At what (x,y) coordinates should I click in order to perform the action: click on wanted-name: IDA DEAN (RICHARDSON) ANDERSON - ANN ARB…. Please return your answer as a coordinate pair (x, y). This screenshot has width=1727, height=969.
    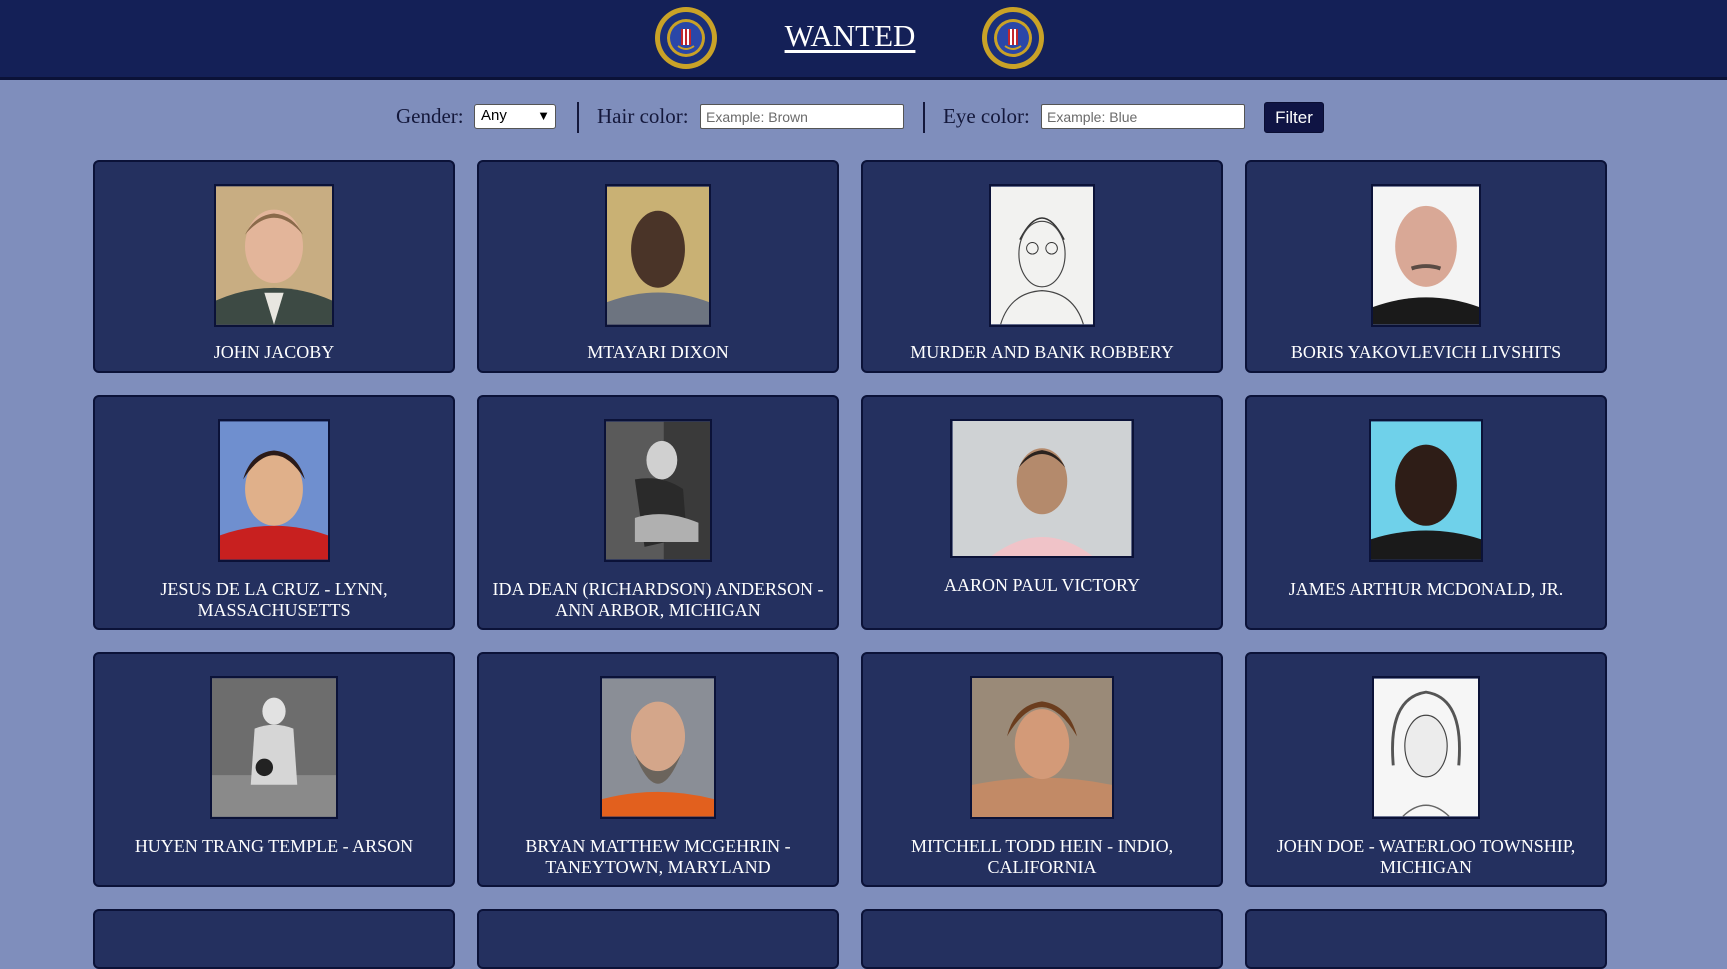
    Looking at the image, I should click on (658, 600).